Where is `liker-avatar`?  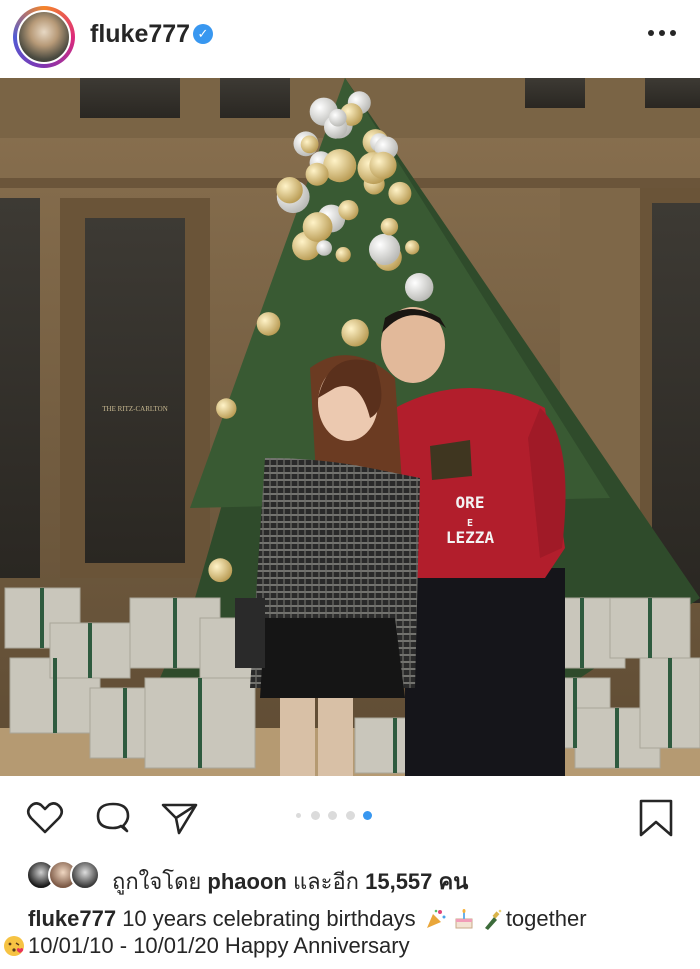 liker-avatar is located at coordinates (85, 875).